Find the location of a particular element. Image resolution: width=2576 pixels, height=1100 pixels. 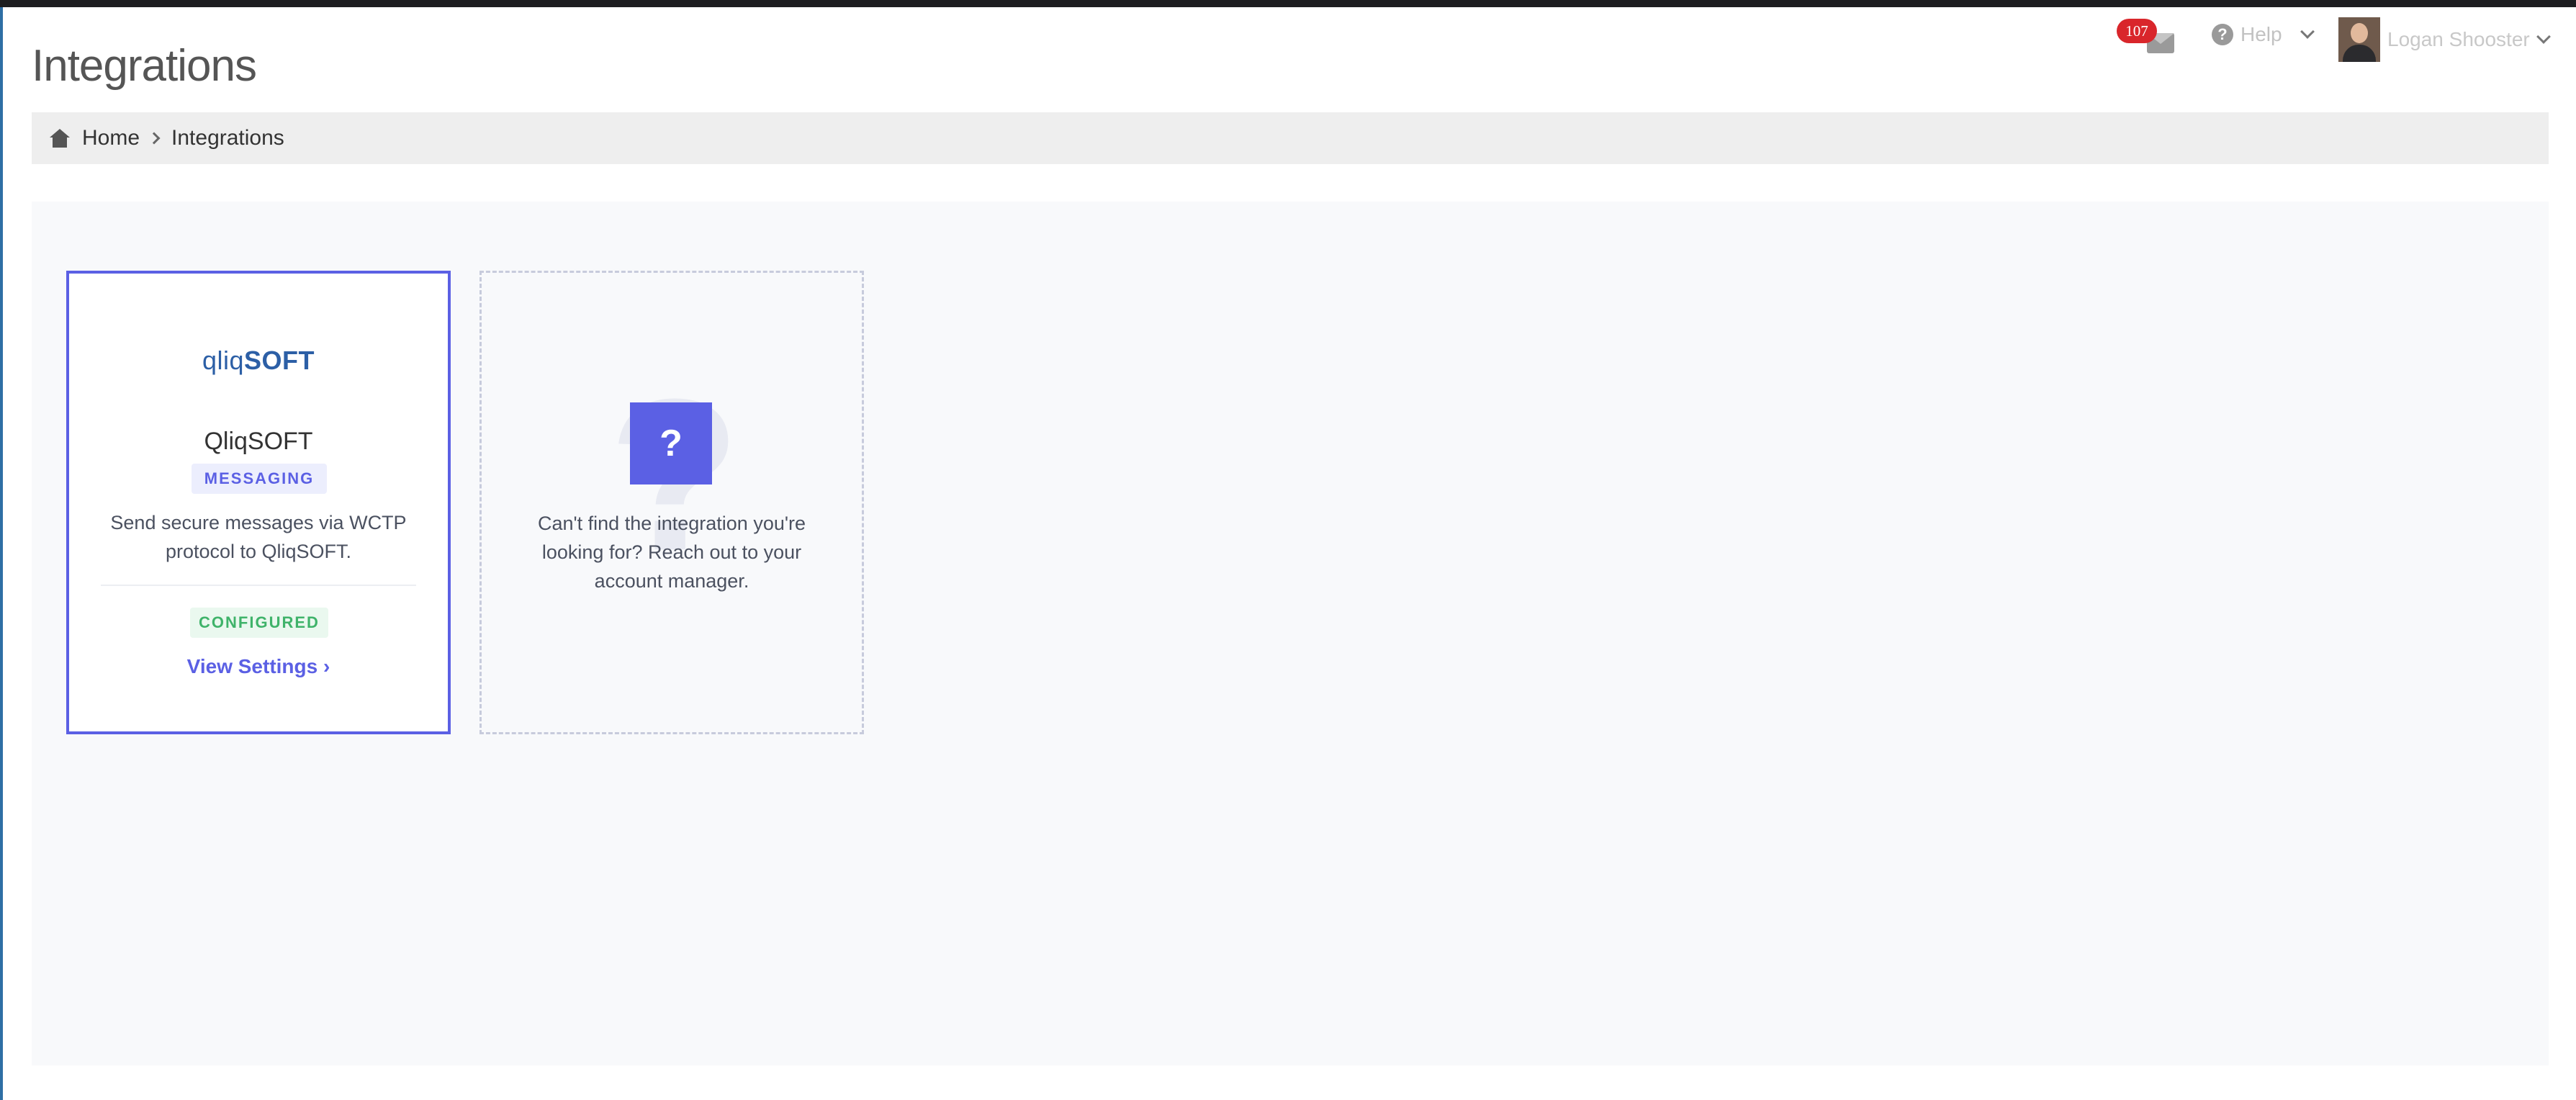

question-circle-icon: ? is located at coordinates (2222, 35).